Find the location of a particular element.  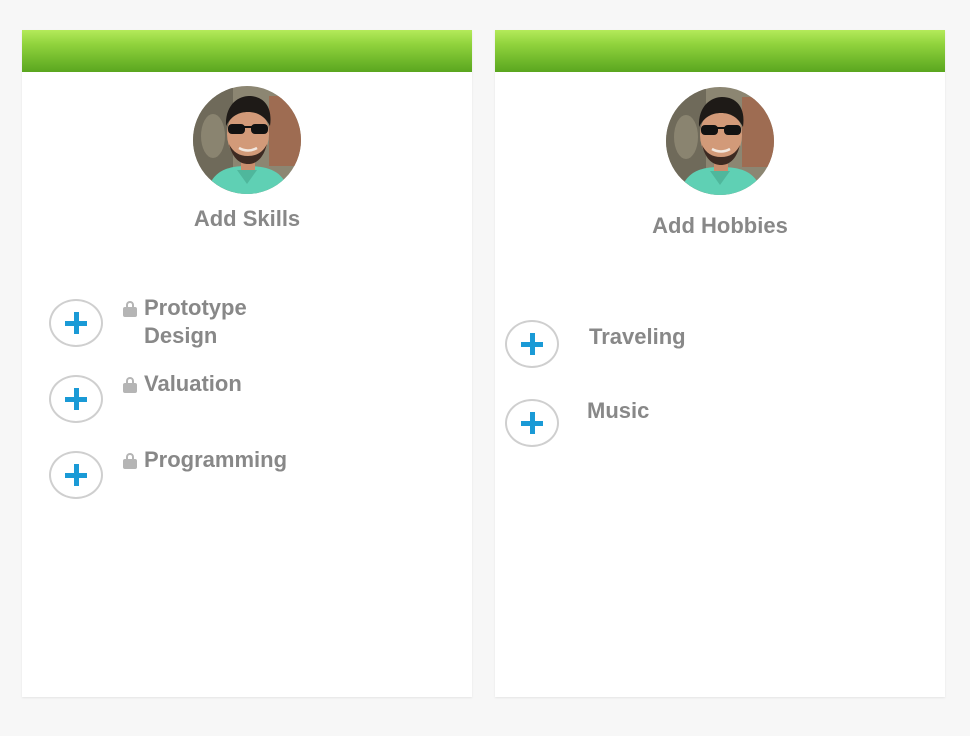

add-hobby-button-traveling is located at coordinates (532, 344).